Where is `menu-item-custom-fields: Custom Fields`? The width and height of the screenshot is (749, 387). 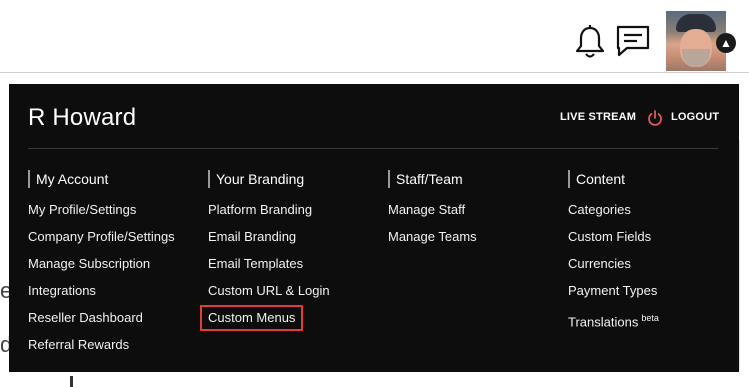 menu-item-custom-fields: Custom Fields is located at coordinates (613, 243).